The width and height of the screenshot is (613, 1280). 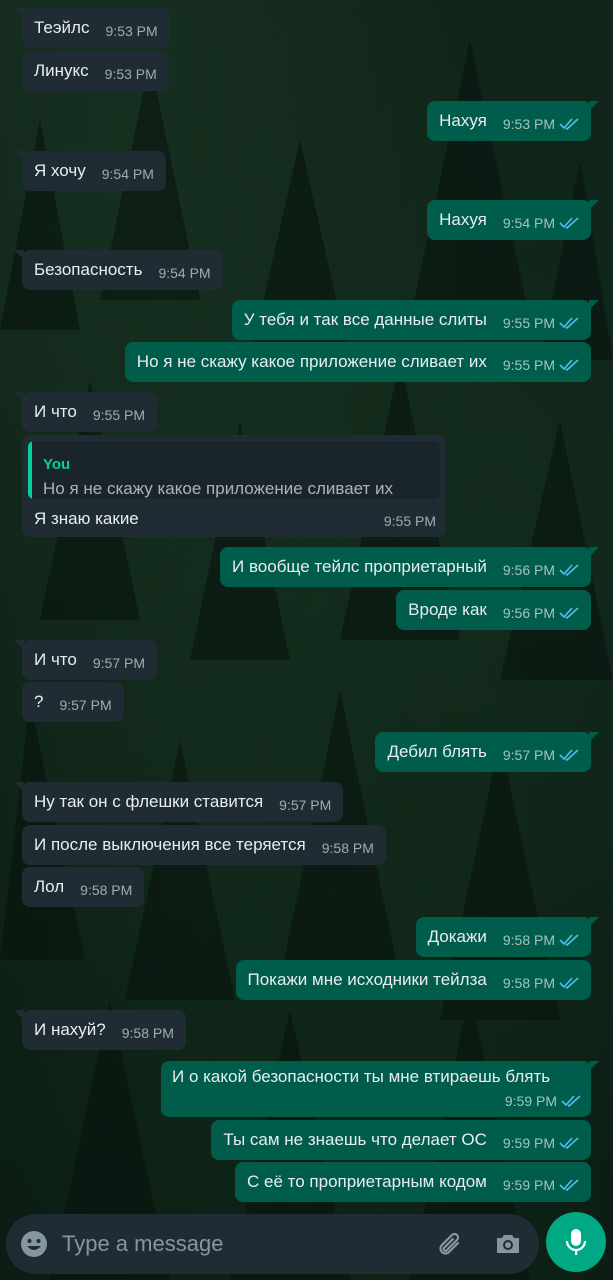 What do you see at coordinates (85, 412) in the screenshot?
I see `message-incoming: И что 9:55 PM` at bounding box center [85, 412].